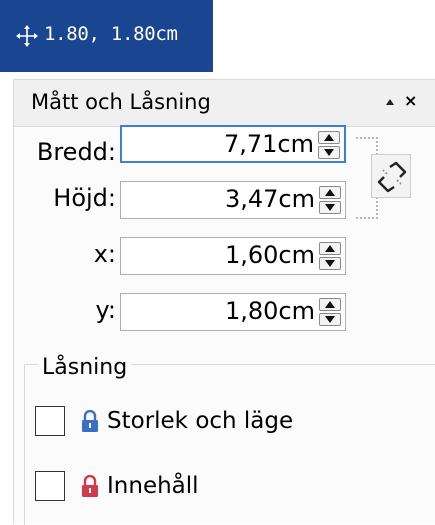 This screenshot has width=435, height=525. I want to click on lock-blue-icon, so click(90, 421).